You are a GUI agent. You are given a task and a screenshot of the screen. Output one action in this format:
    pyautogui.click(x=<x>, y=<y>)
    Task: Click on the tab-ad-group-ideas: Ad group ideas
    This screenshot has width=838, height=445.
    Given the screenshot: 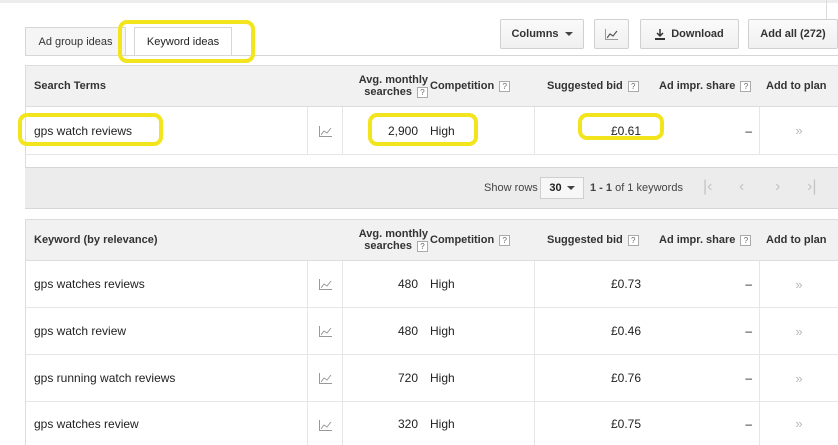 What is the action you would take?
    pyautogui.click(x=75, y=41)
    